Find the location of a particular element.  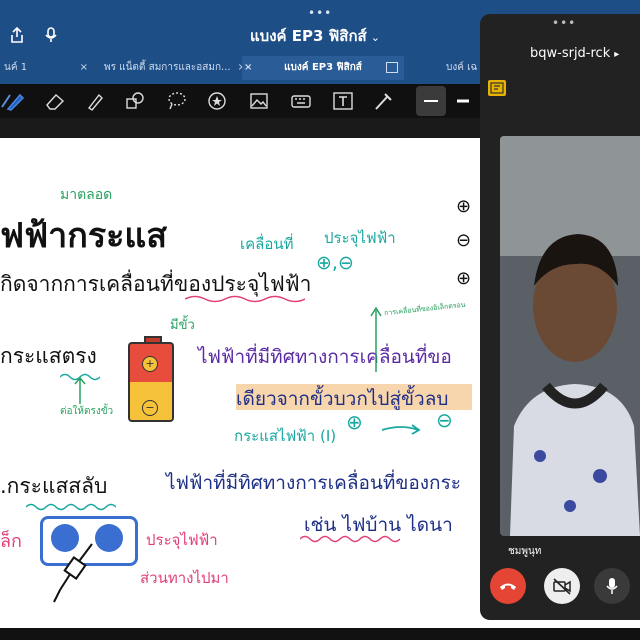

note-one-direction: เดียวจากขั้วบวกไปสู่ขั้วลบ is located at coordinates (342, 399).